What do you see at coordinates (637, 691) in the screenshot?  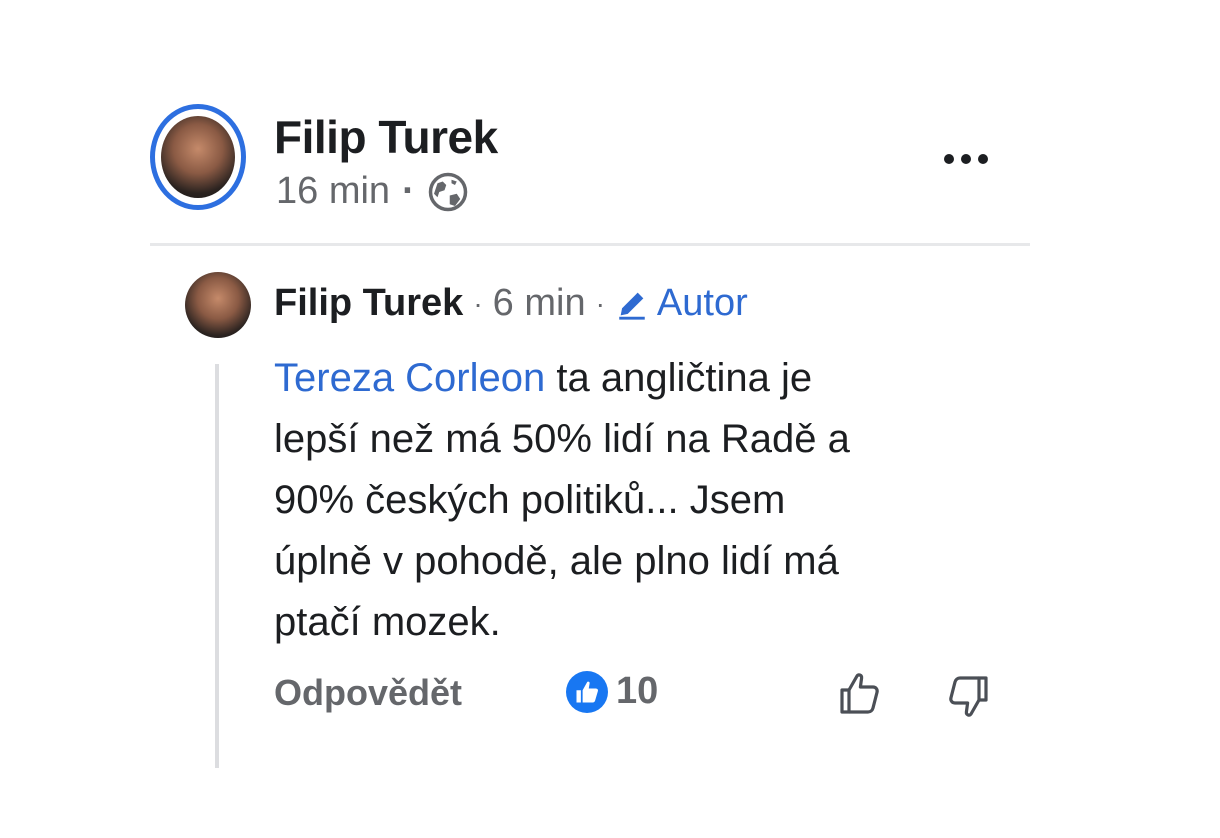 I see `like-count: 10` at bounding box center [637, 691].